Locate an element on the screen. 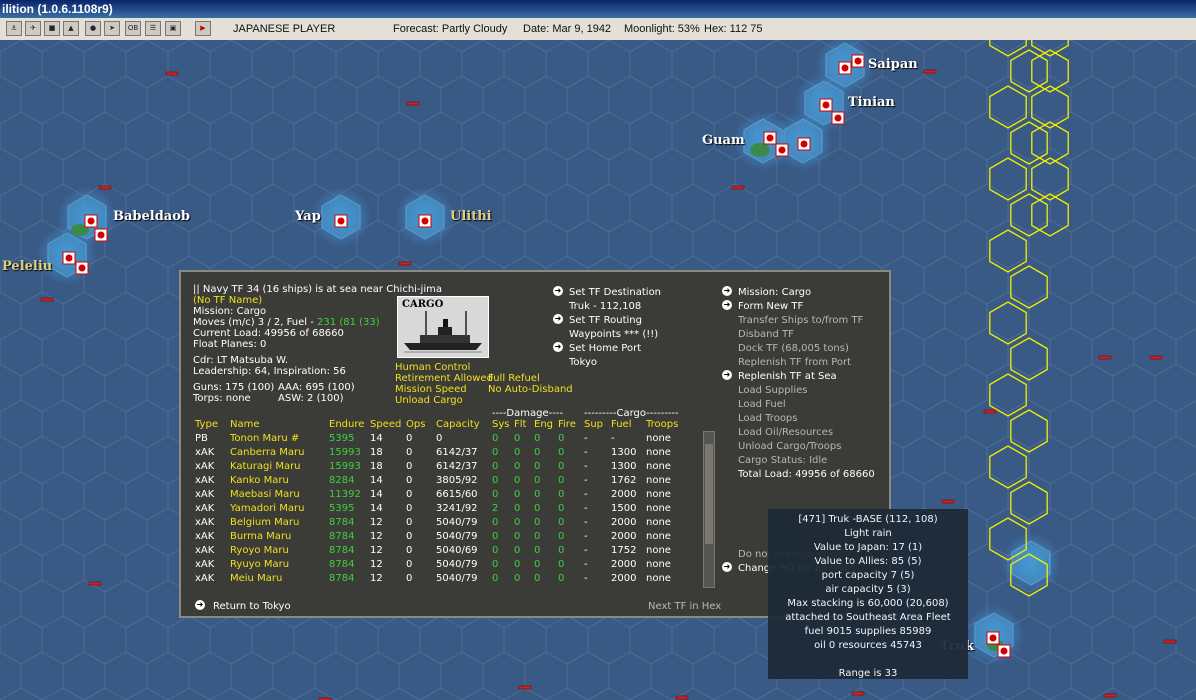 Image resolution: width=1196 pixels, height=700 pixels. ship-row: xAK Meiu Maru 8784 12 0 5040/79 0 0 0 0 - 2000 none is located at coordinates (441, 580).